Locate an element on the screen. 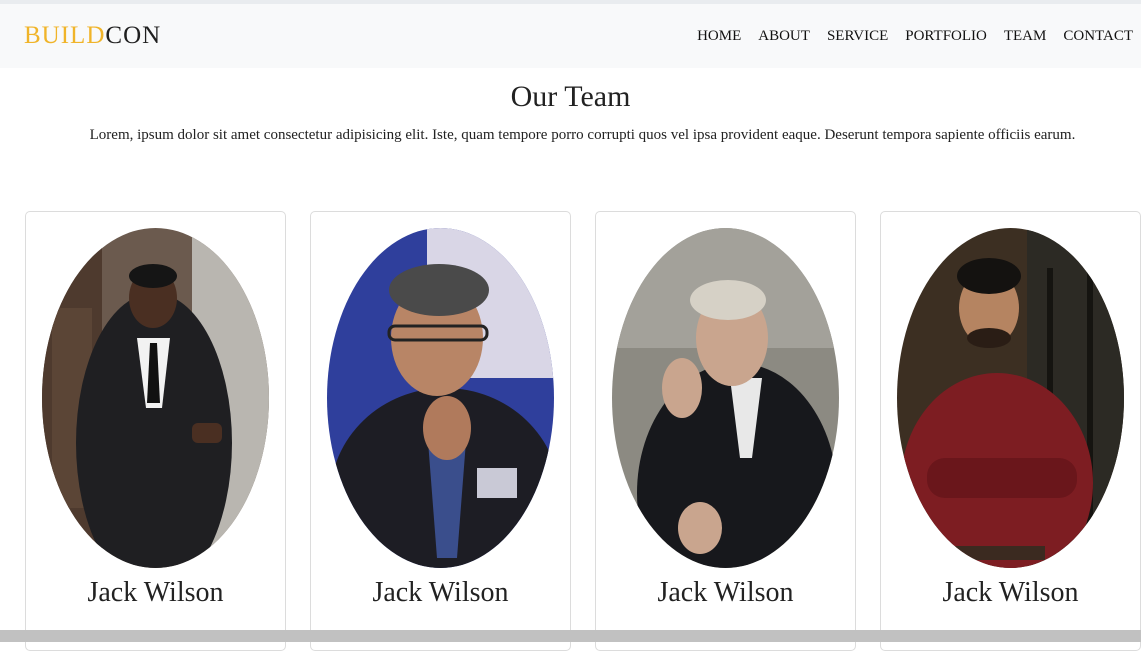 This screenshot has height=651, width=1141. brand-logo: BUILD CON is located at coordinates (92, 36).